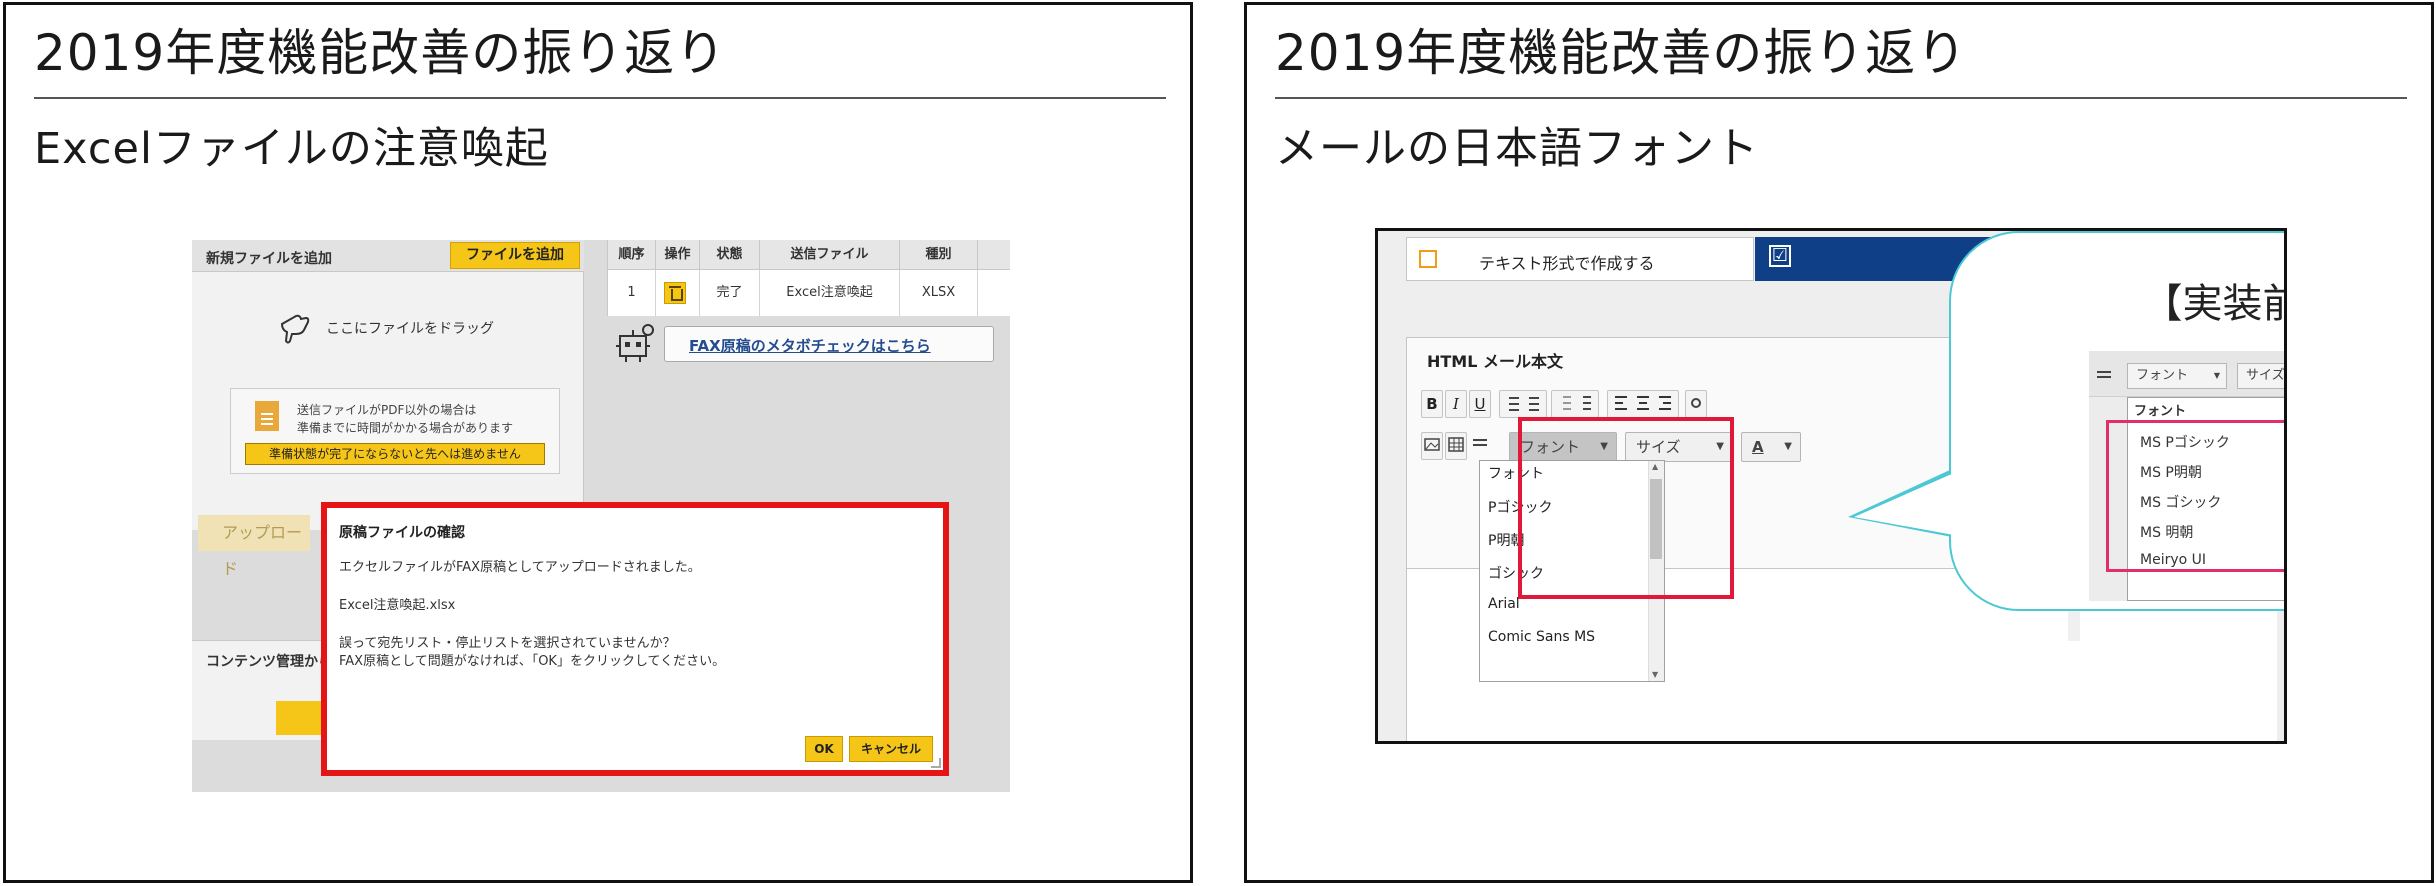  Describe the element at coordinates (2195, 496) in the screenshot. I see `before-font-highlight-box` at that location.